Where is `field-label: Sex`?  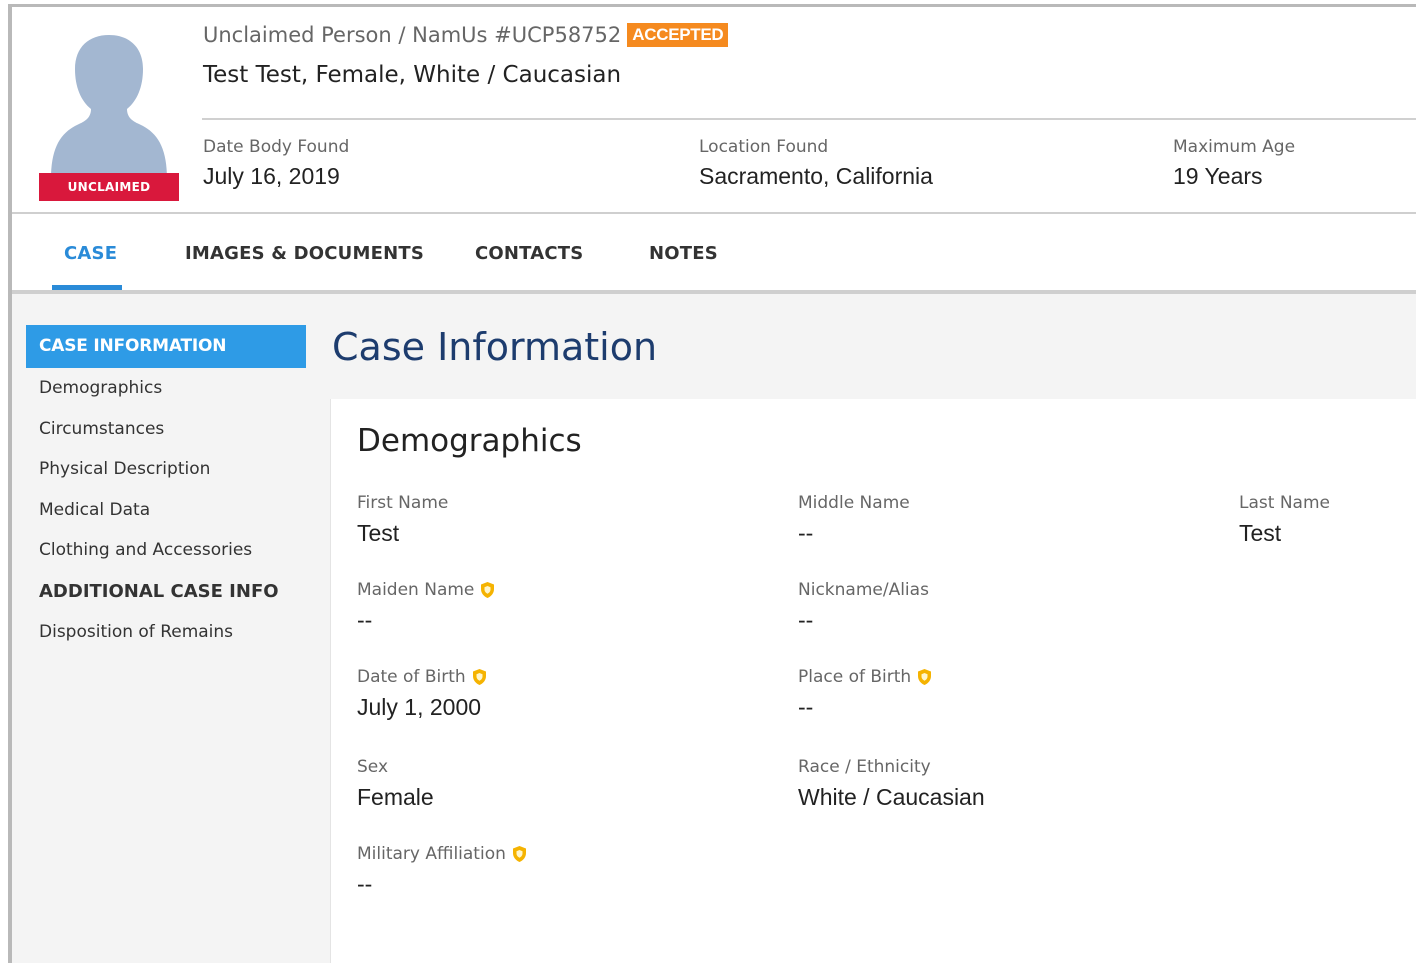 field-label: Sex is located at coordinates (373, 767).